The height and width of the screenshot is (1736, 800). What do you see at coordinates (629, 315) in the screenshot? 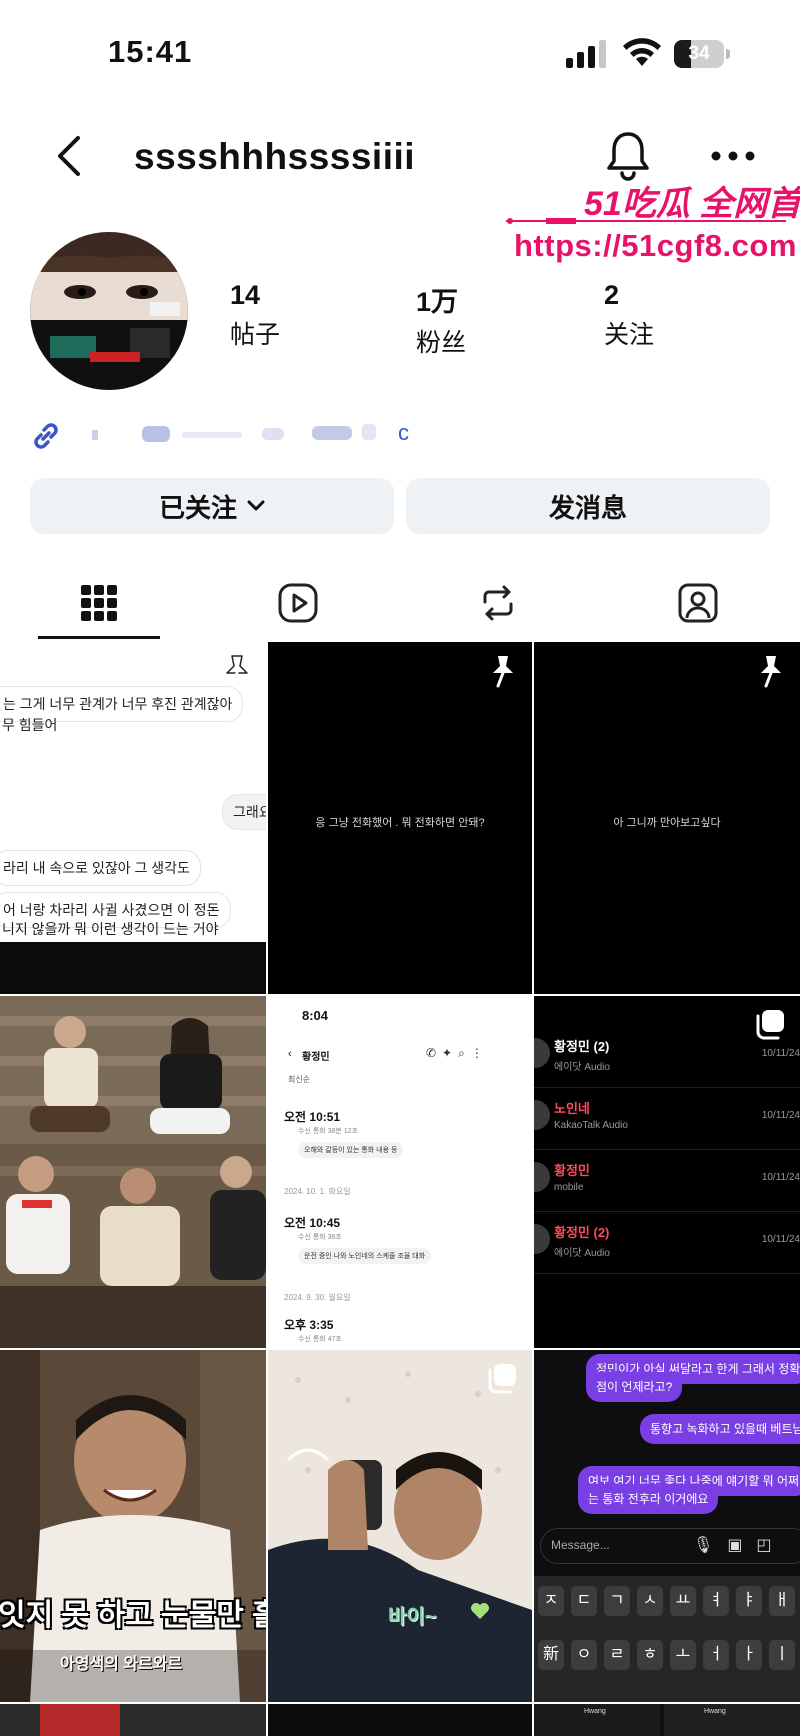
I see `stat-following: 2 关注` at bounding box center [629, 315].